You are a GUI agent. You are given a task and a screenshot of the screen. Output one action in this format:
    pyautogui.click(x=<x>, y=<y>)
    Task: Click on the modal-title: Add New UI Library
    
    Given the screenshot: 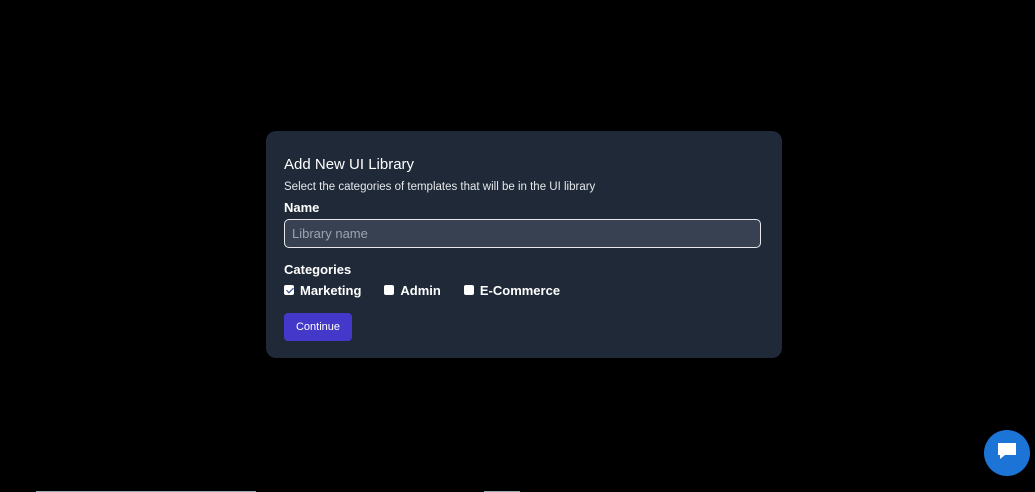 What is the action you would take?
    pyautogui.click(x=349, y=164)
    